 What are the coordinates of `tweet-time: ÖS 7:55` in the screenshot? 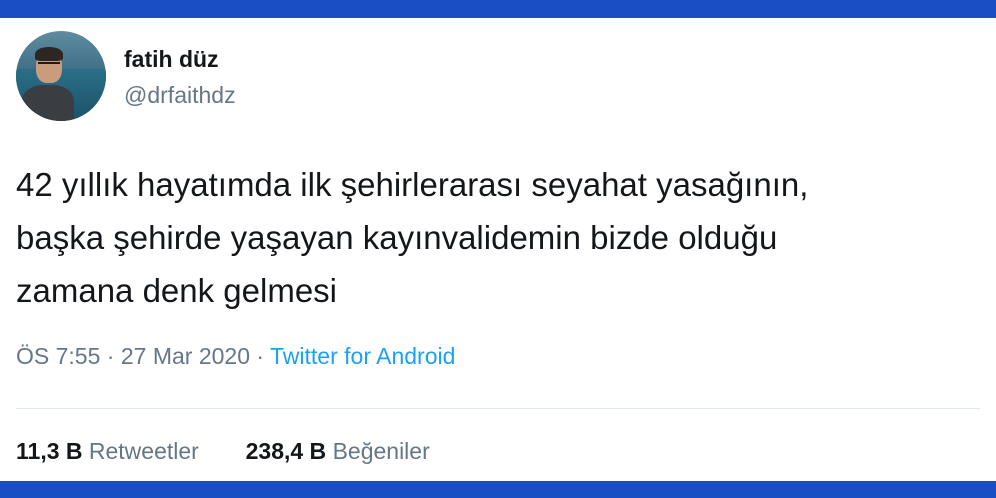 It's located at (58, 356).